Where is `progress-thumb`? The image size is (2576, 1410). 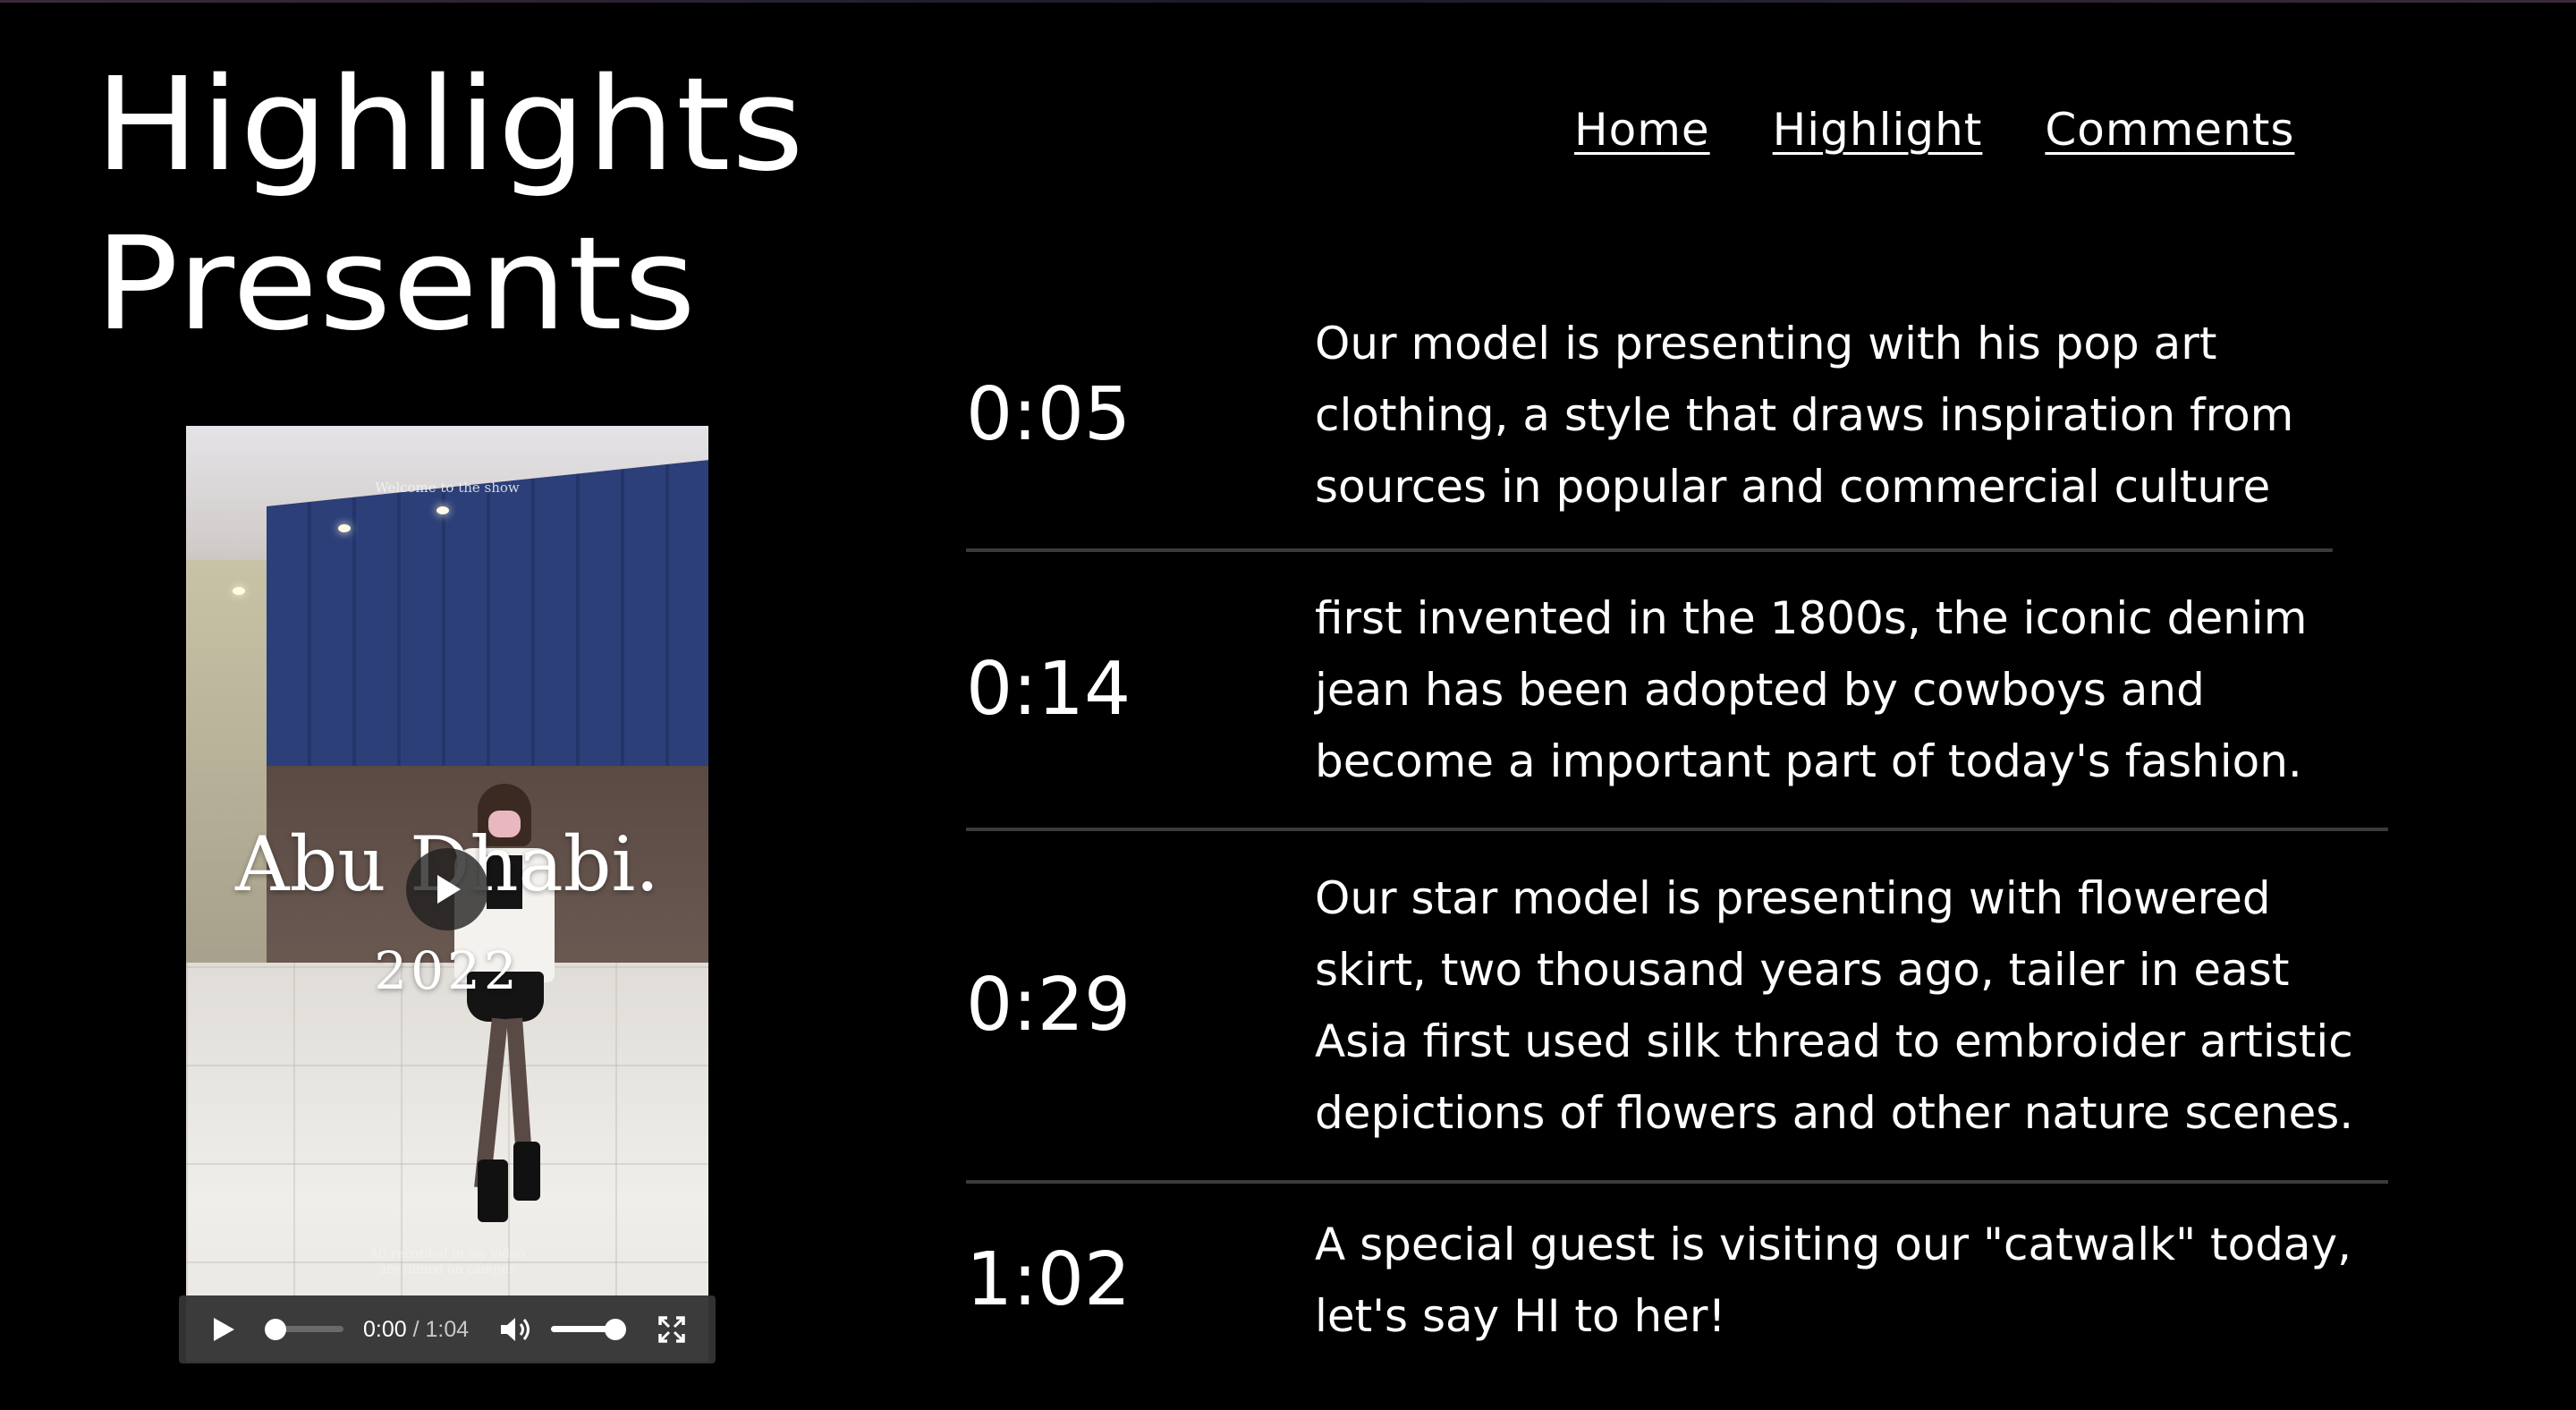
progress-thumb is located at coordinates (275, 1330).